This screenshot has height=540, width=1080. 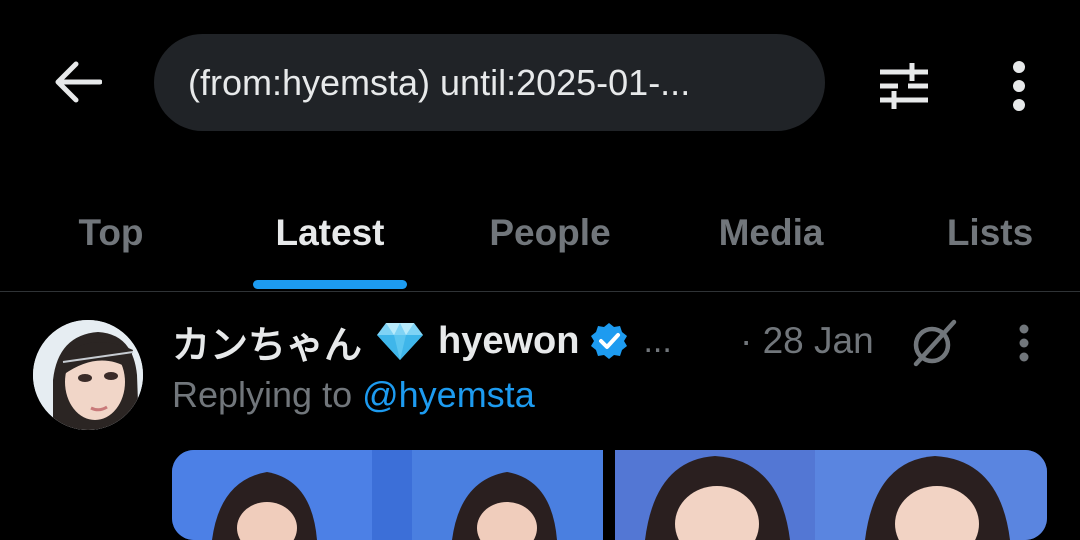 I want to click on tab-top: Top, so click(x=111, y=233).